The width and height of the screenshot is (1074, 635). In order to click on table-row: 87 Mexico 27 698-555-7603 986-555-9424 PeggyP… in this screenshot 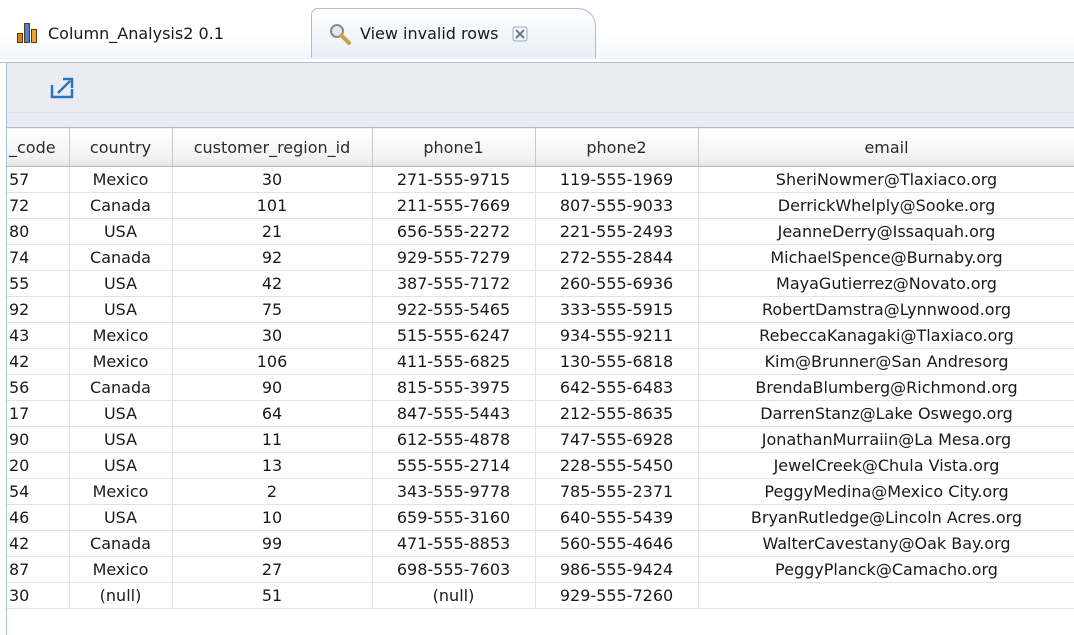, I will do `click(540, 569)`.